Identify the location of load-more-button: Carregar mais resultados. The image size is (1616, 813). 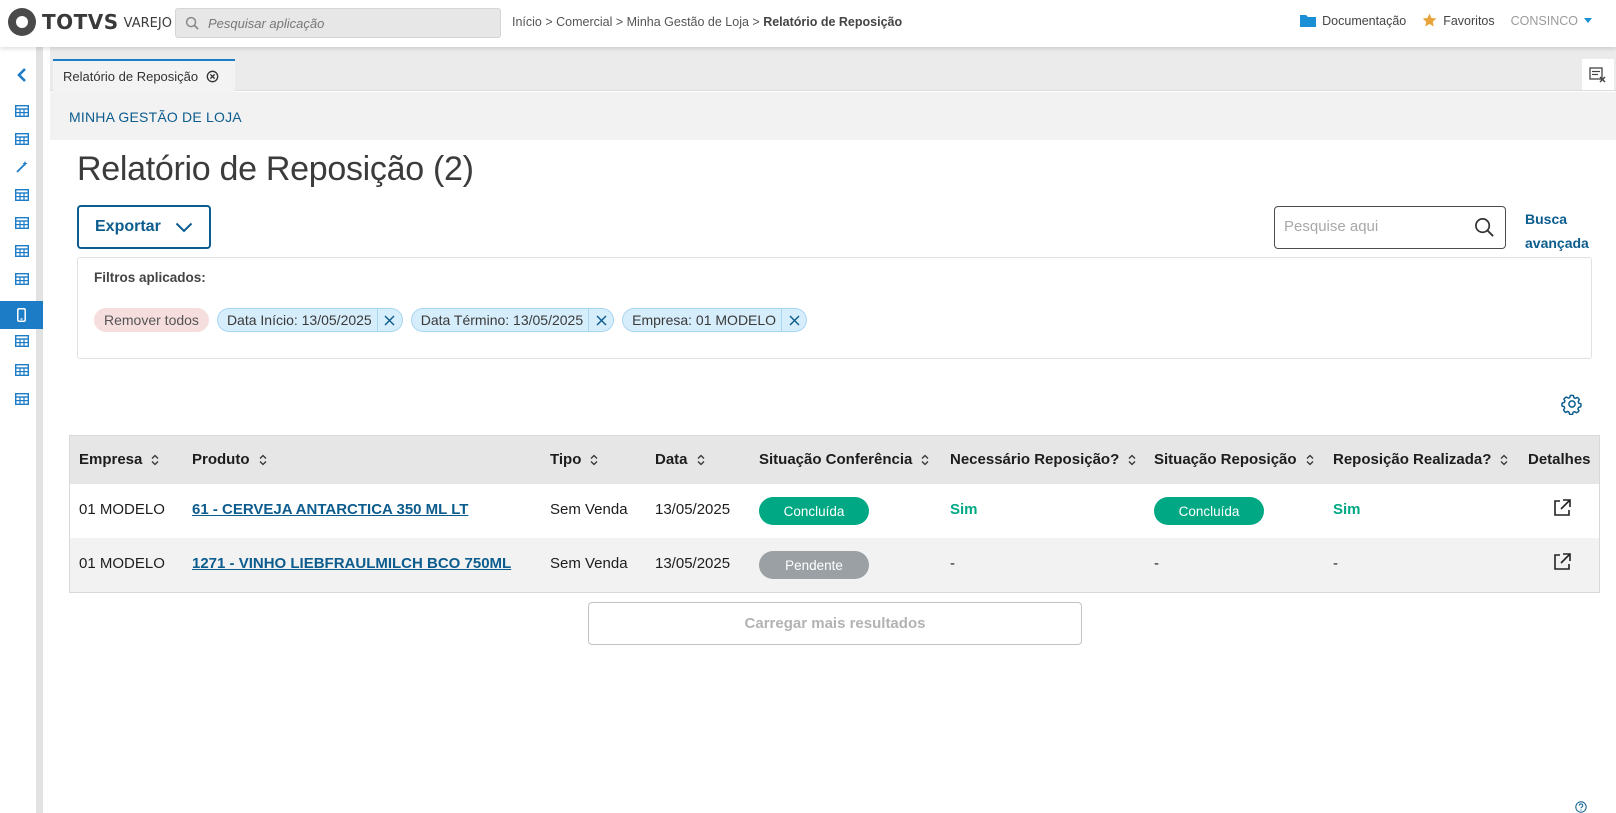
(835, 623).